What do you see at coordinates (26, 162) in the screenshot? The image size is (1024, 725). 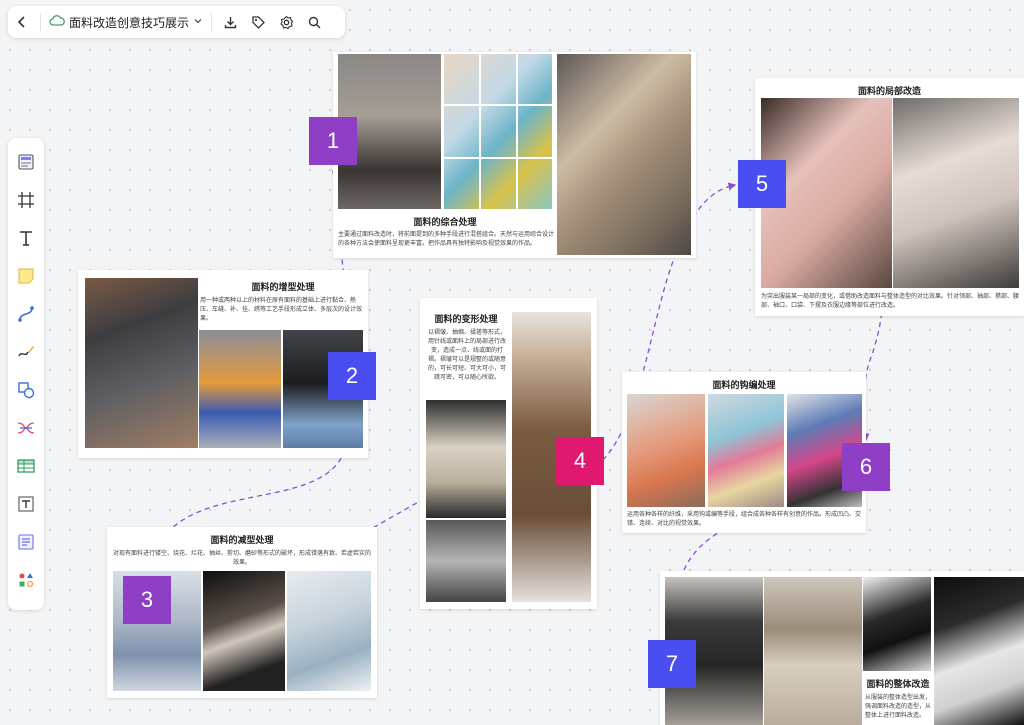 I see `template-icon` at bounding box center [26, 162].